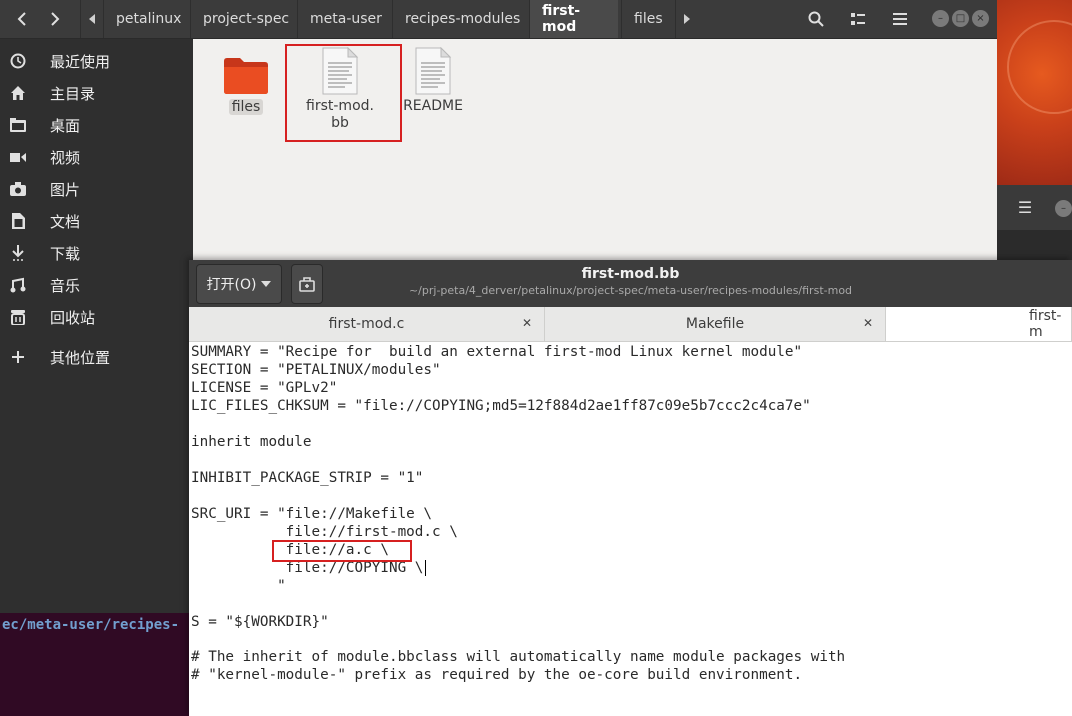  Describe the element at coordinates (18, 189) in the screenshot. I see `camera-icon` at that location.